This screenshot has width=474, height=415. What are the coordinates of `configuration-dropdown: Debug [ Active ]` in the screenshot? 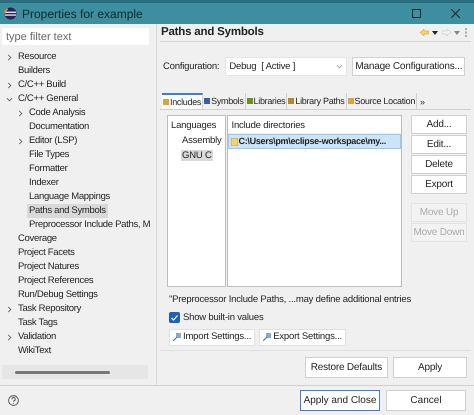 It's located at (286, 66).